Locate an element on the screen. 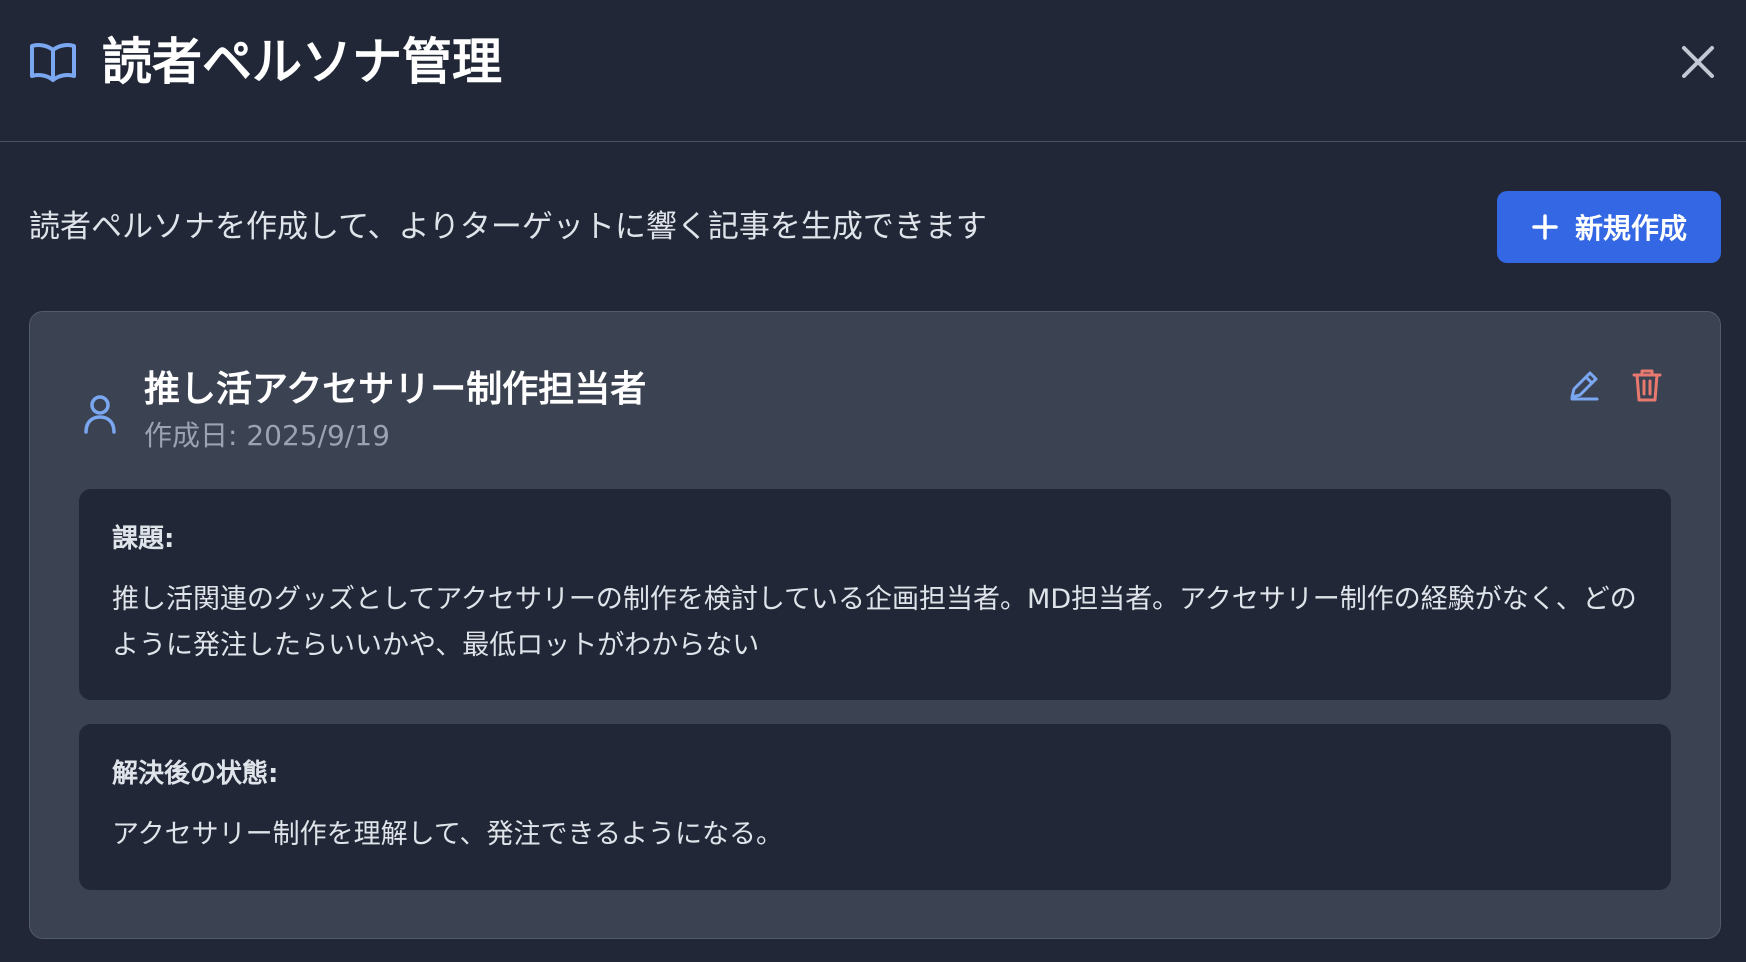 Image resolution: width=1746 pixels, height=962 pixels. challenge-label: 課題: is located at coordinates (143, 539).